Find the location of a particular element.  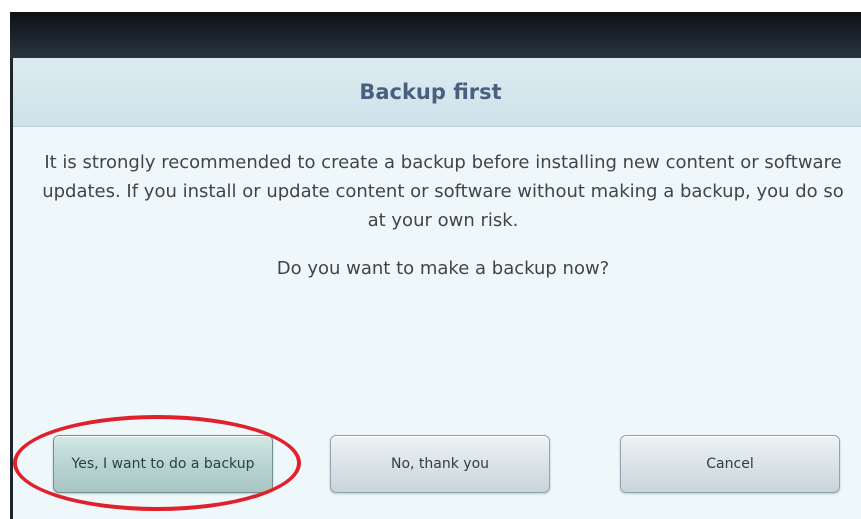

window-titlebar is located at coordinates (435, 35).